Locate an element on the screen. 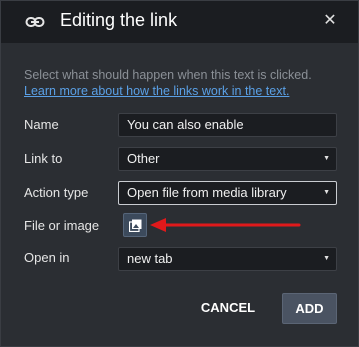 Image resolution: width=359 pixels, height=347 pixels. name-input: You can also enable is located at coordinates (227, 125).